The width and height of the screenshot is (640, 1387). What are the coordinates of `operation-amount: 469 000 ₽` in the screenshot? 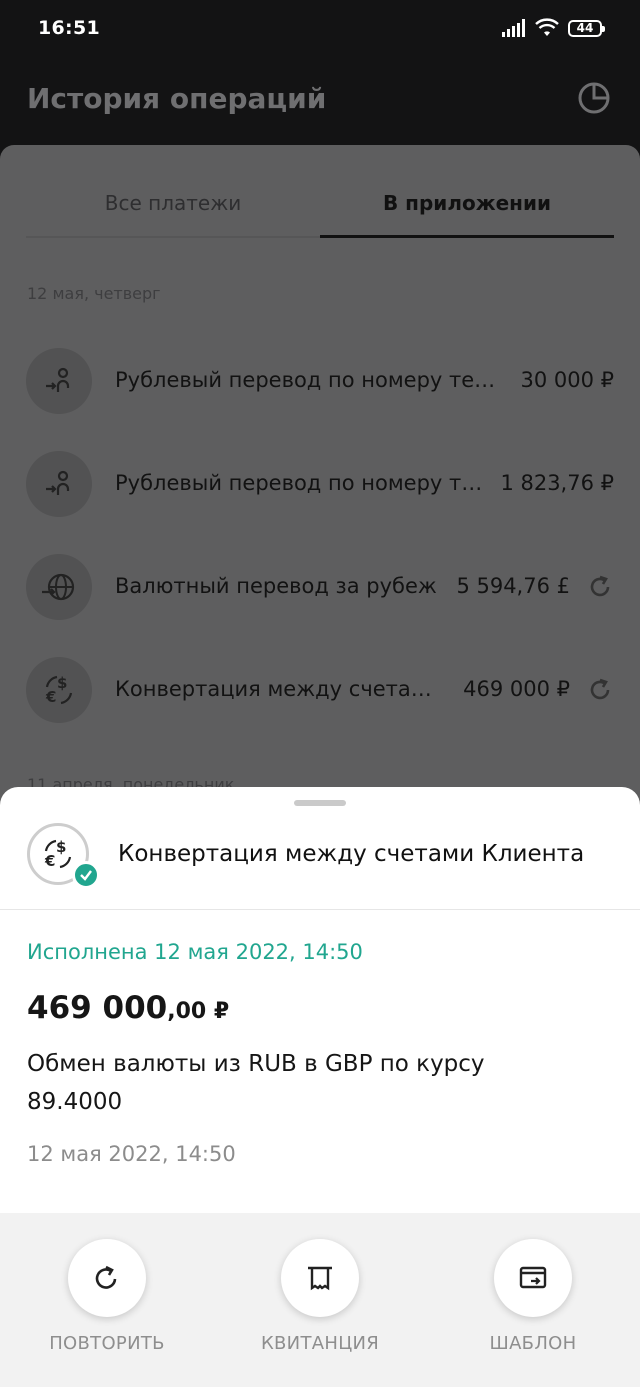 It's located at (516, 689).